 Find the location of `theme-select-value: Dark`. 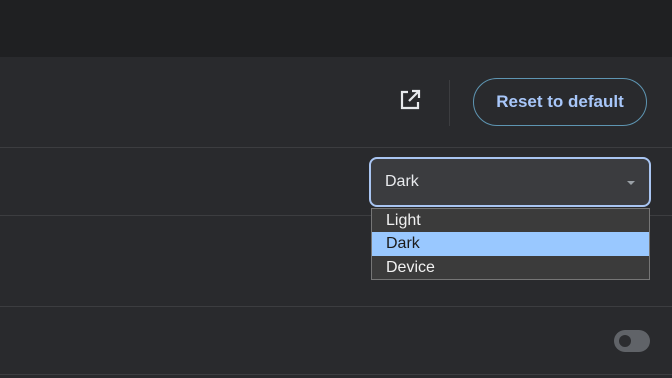

theme-select-value: Dark is located at coordinates (402, 181).